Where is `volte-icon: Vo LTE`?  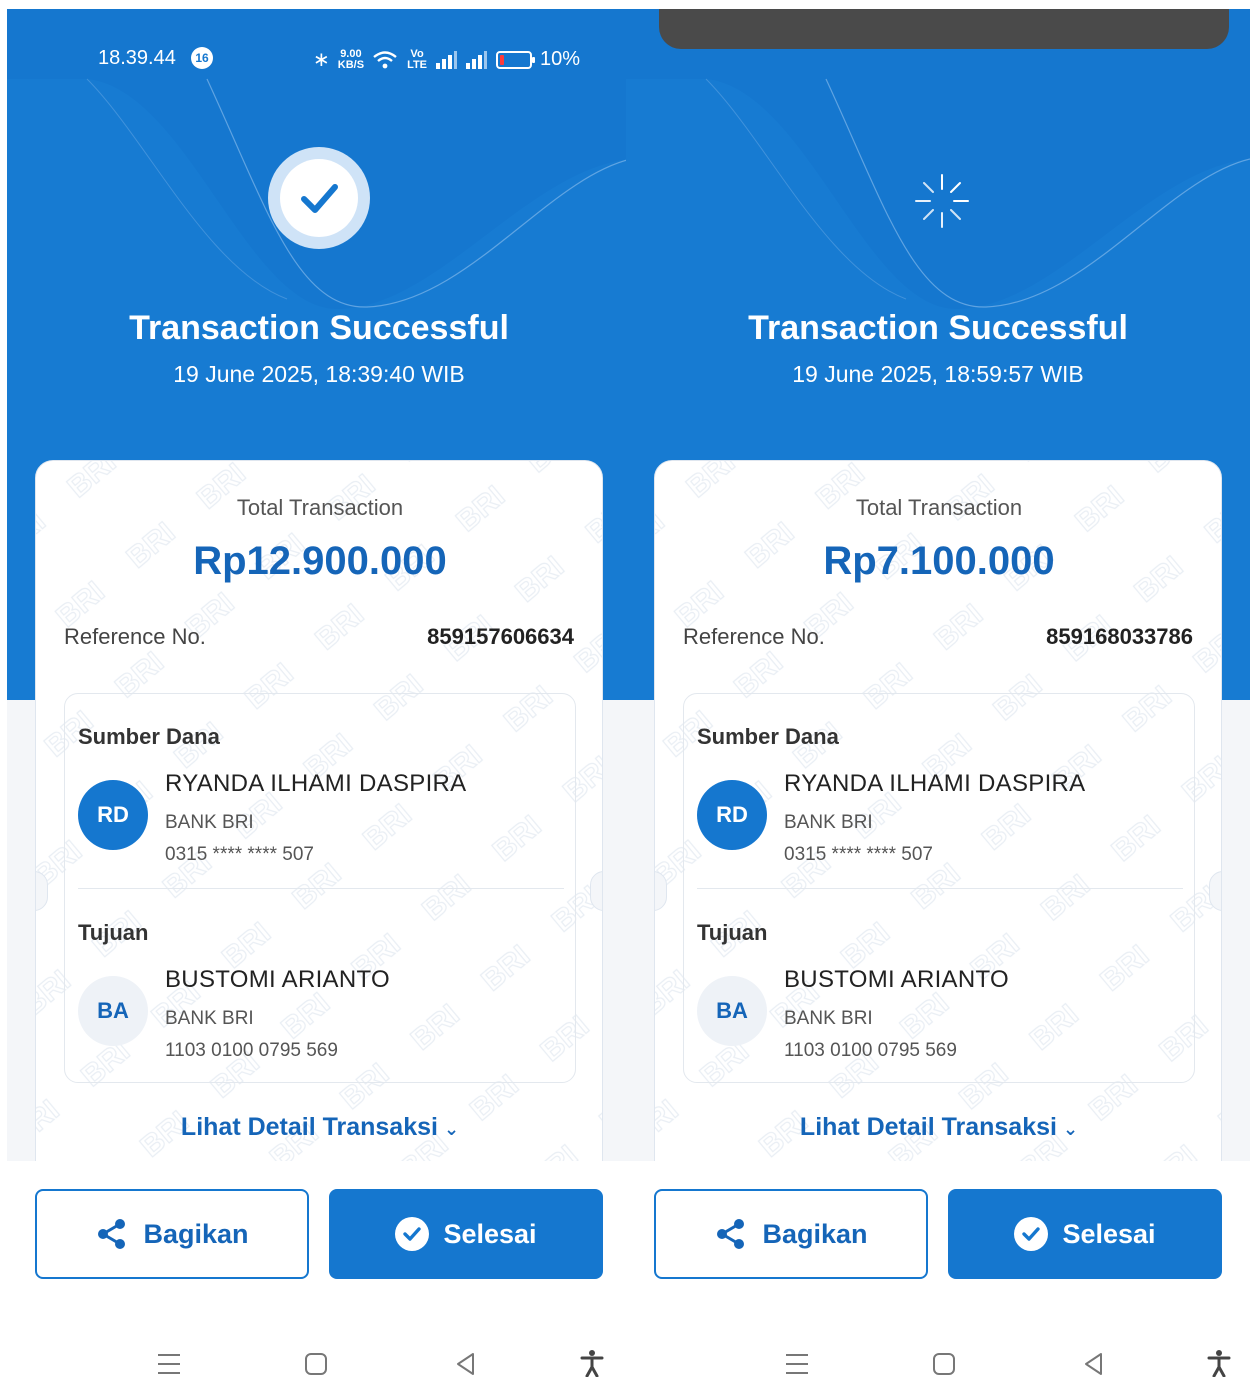
volte-icon: Vo LTE is located at coordinates (417, 59).